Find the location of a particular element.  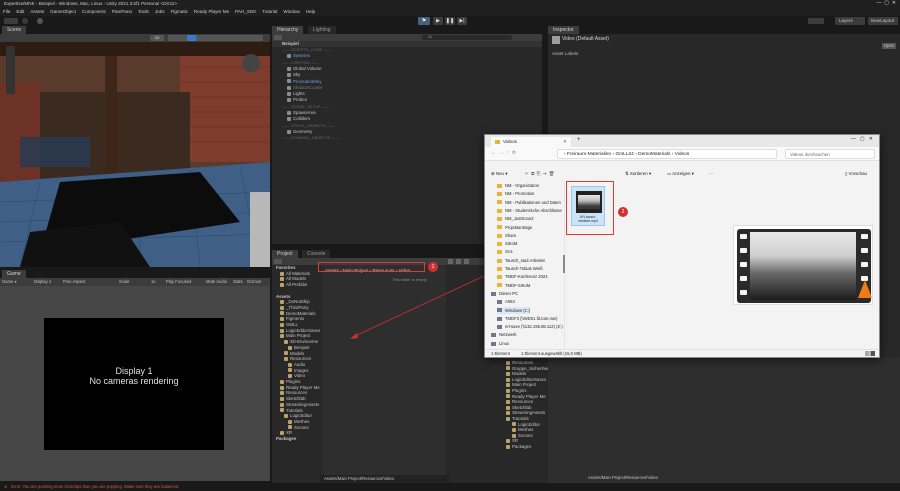

explorer-nav-label: SiKoM is located at coordinates (511, 244).